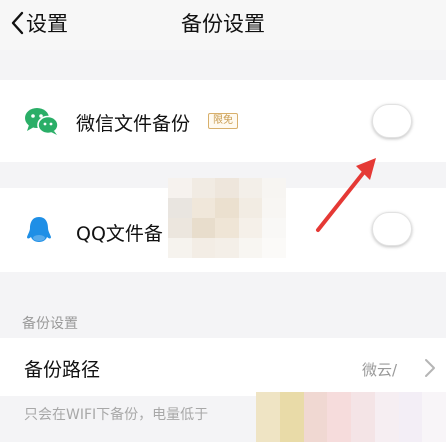 This screenshot has width=446, height=442. I want to click on section-header: 备份设置, so click(50, 324).